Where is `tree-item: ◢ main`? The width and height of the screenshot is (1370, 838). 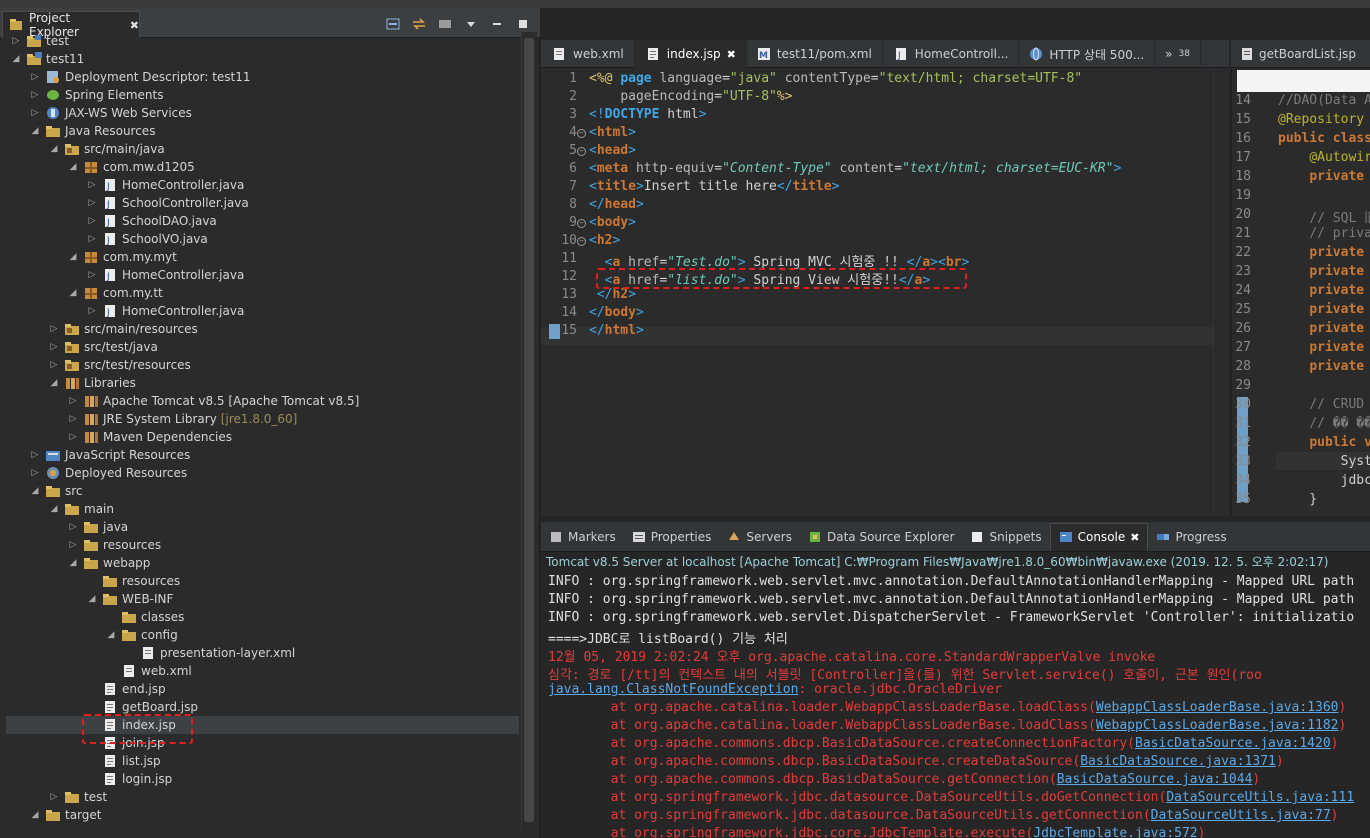 tree-item: ◢ main is located at coordinates (81, 509).